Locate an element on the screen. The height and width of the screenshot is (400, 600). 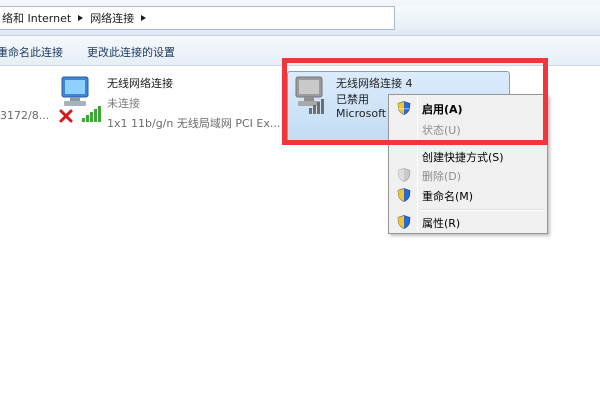
breadcrumb-item-network-connections: 网络连接 is located at coordinates (112, 18).